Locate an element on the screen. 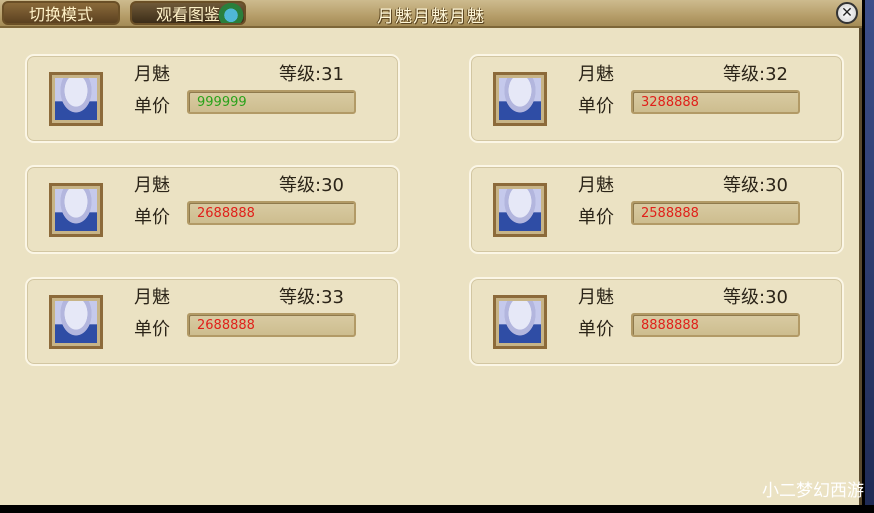 The width and height of the screenshot is (874, 513). close-button: ✕ is located at coordinates (847, 13).